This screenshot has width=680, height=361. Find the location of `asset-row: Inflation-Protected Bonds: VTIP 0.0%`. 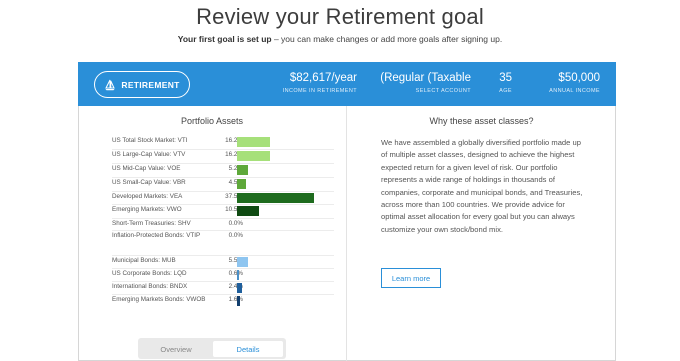

asset-row: Inflation-Protected Bonds: VTIP 0.0% is located at coordinates (222, 238).